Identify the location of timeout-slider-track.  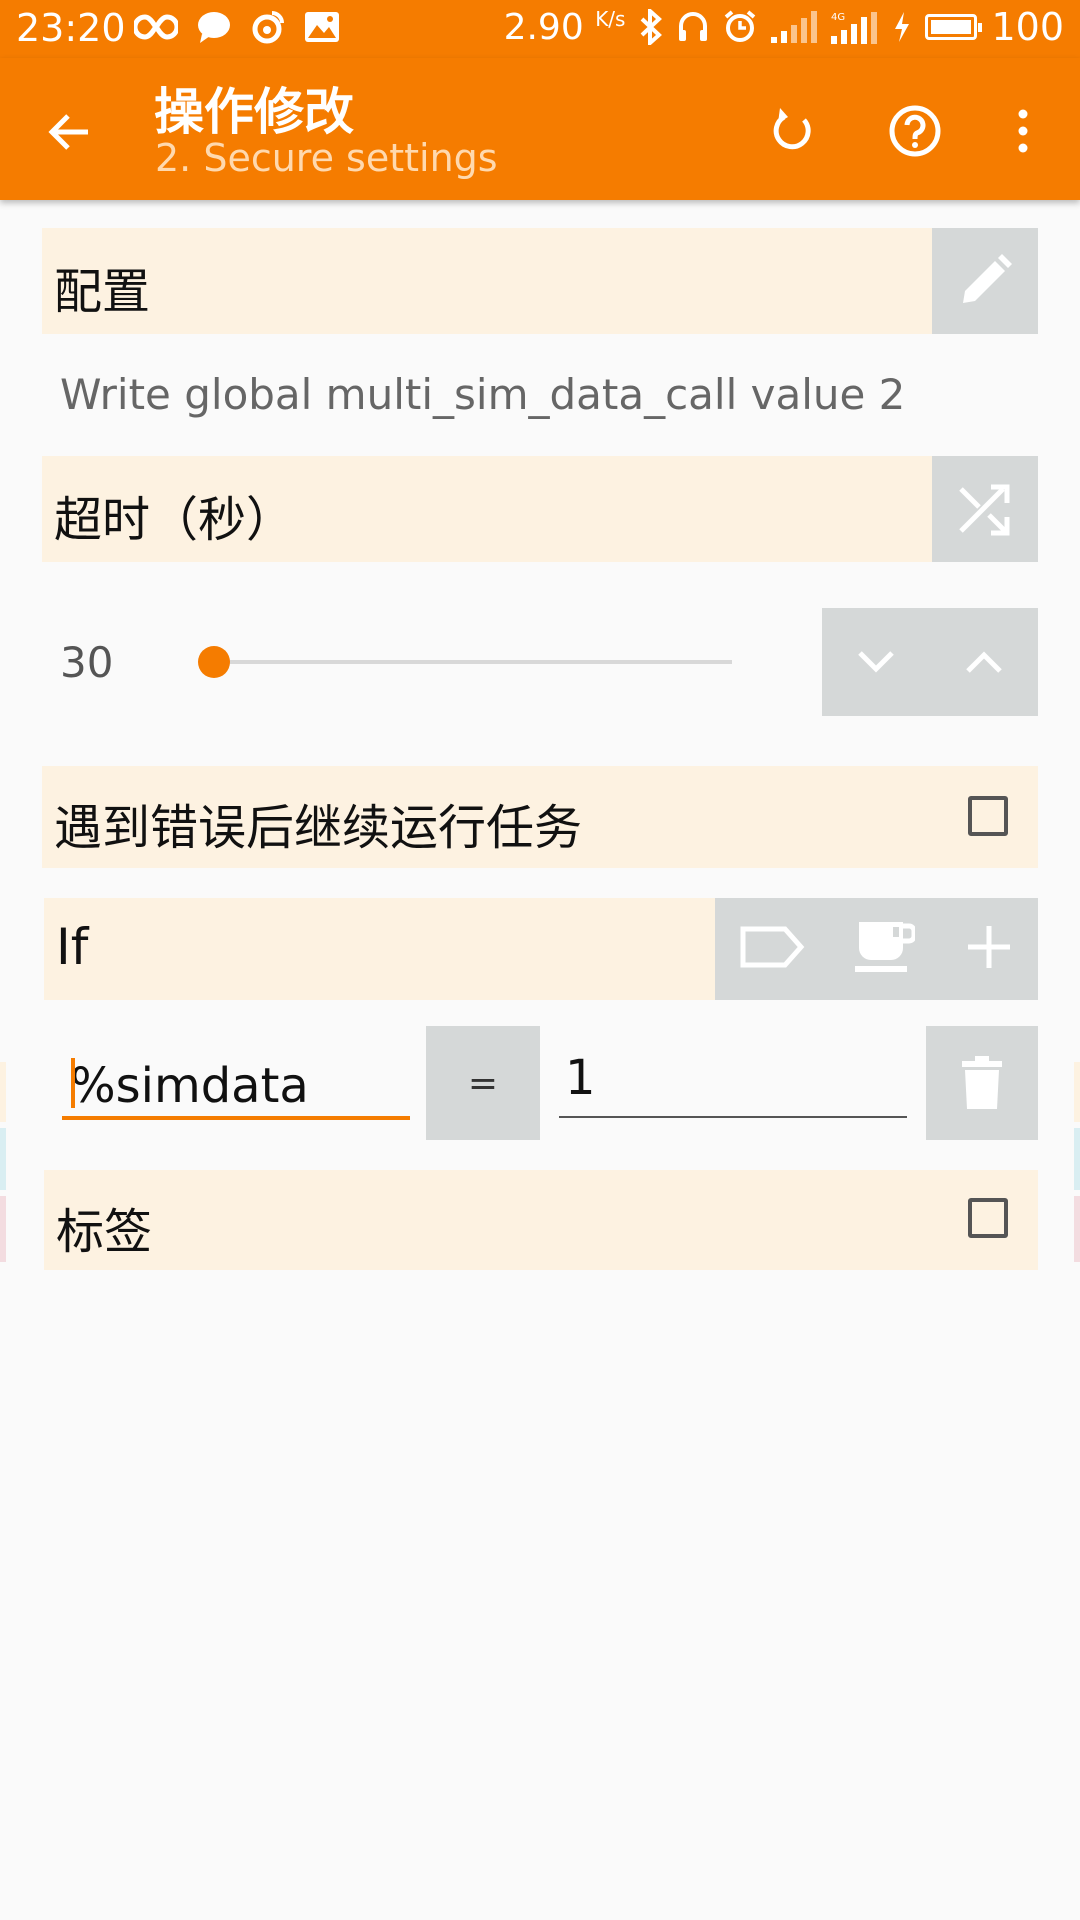
(472, 662).